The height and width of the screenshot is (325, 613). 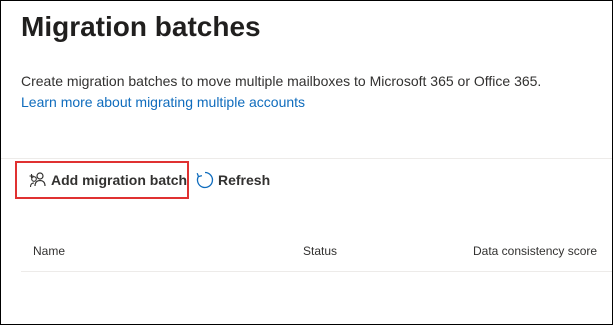 I want to click on divider, so click(x=306, y=158).